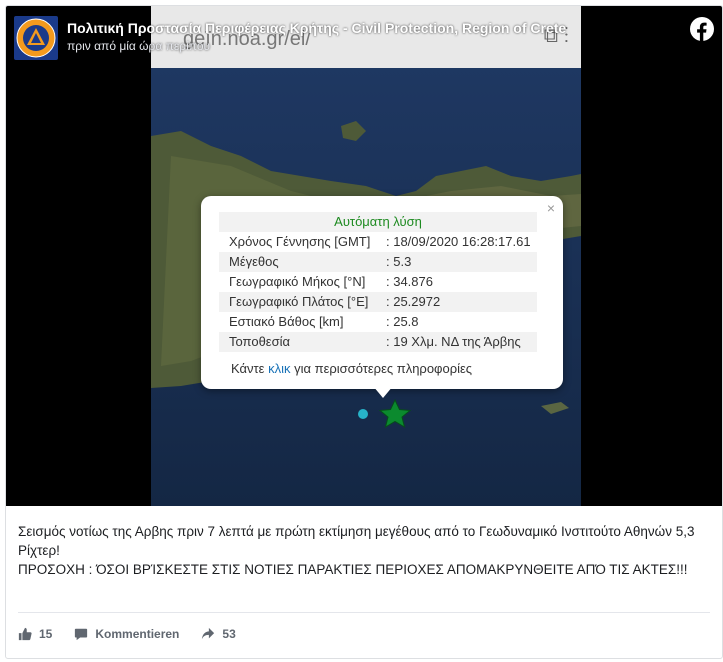  I want to click on popup-title: Αυτόματη λύση, so click(378, 222).